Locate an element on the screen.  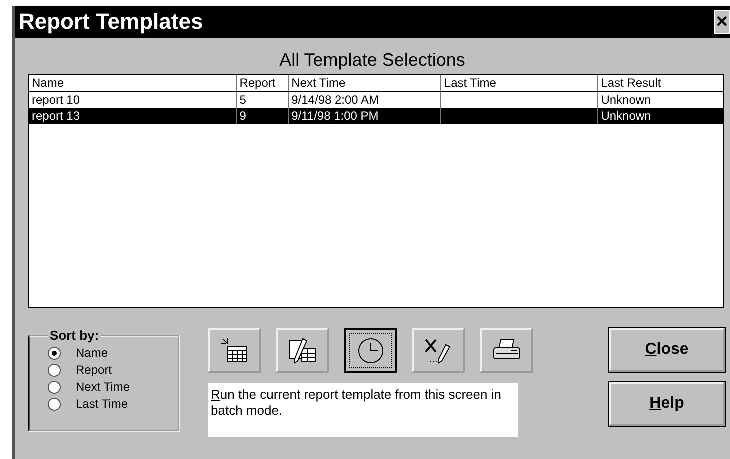
table-cell: report 13 is located at coordinates (133, 116).